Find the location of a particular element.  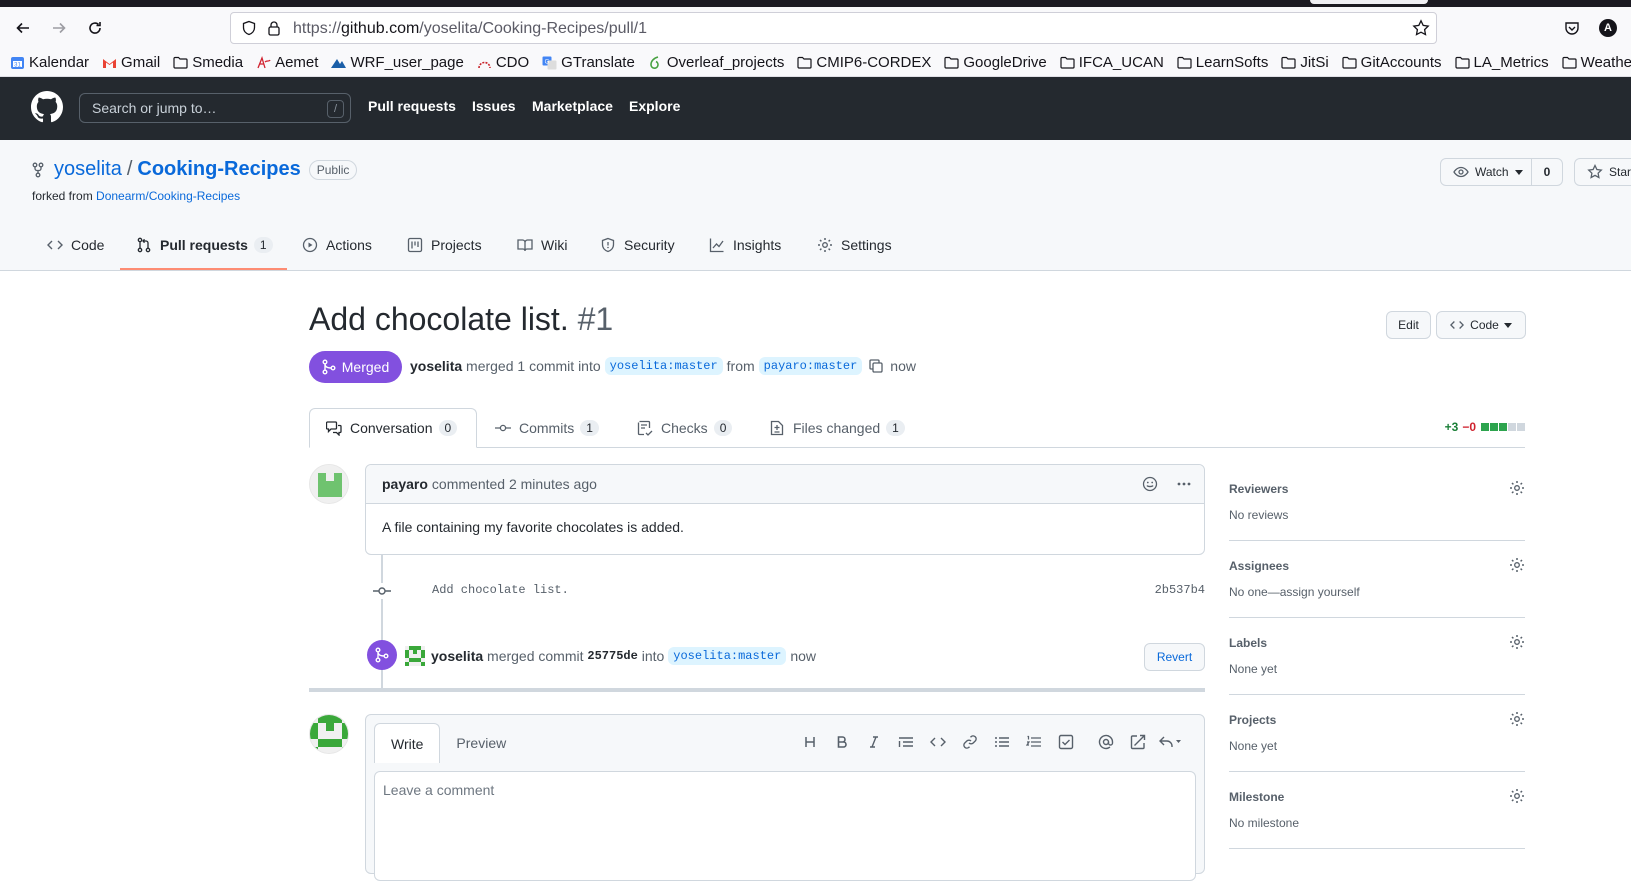

bookmark-cdo: CDO is located at coordinates (503, 62).